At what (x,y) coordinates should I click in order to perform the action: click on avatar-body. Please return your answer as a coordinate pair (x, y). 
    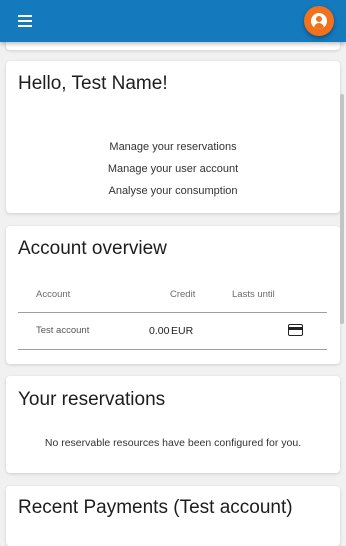
    Looking at the image, I should click on (319, 26).